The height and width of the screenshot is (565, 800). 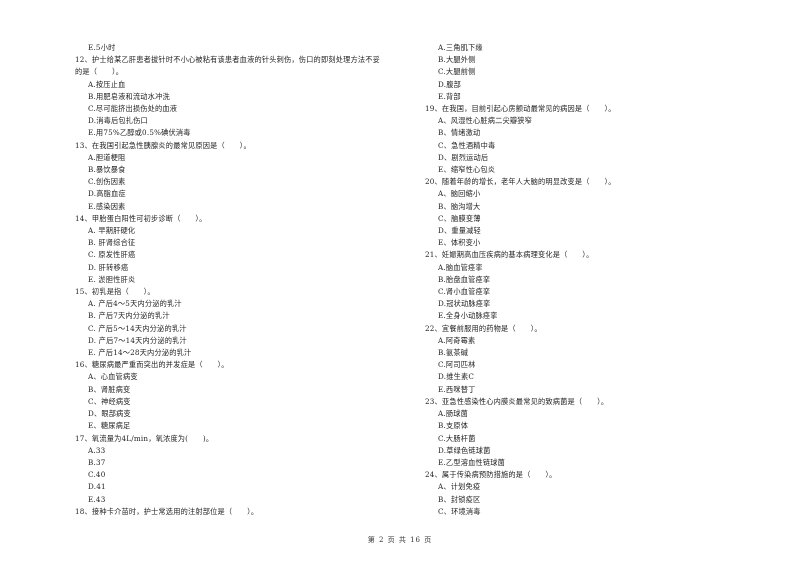 What do you see at coordinates (457, 340) in the screenshot?
I see `answer-option: A.阿奇霉素` at bounding box center [457, 340].